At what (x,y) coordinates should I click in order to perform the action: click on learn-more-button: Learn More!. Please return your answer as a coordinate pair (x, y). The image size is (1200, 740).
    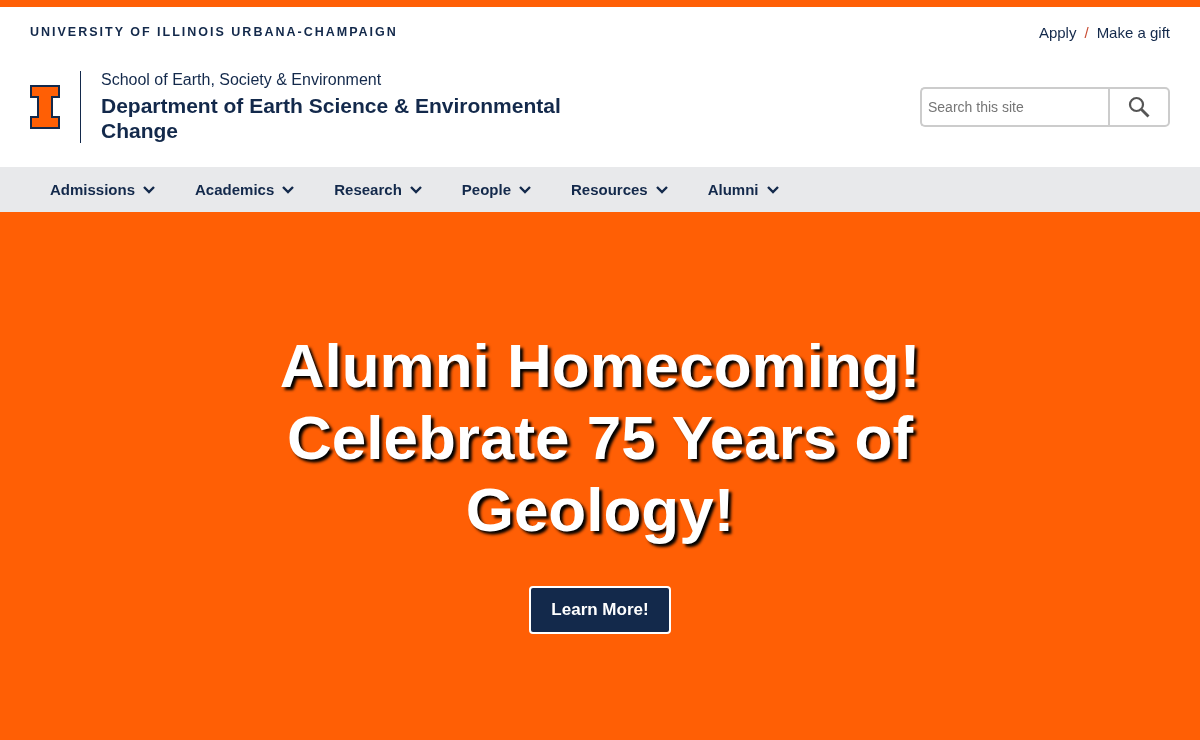
    Looking at the image, I should click on (600, 610).